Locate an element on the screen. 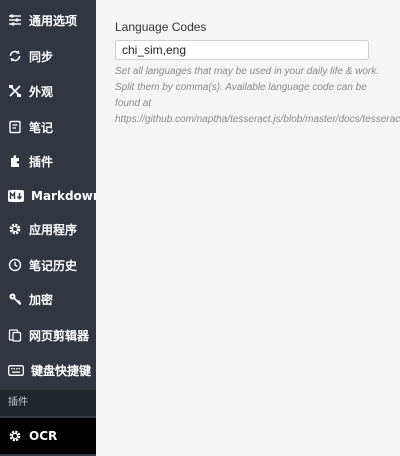 Image resolution: width=400 pixels, height=456 pixels. sidebar-item-label: OCR is located at coordinates (43, 436).